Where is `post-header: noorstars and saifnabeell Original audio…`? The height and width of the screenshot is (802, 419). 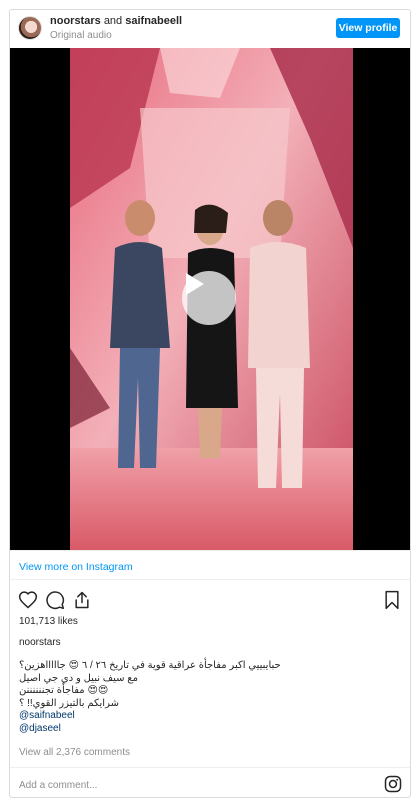 post-header: noorstars and saifnabeell Original audio… is located at coordinates (210, 28).